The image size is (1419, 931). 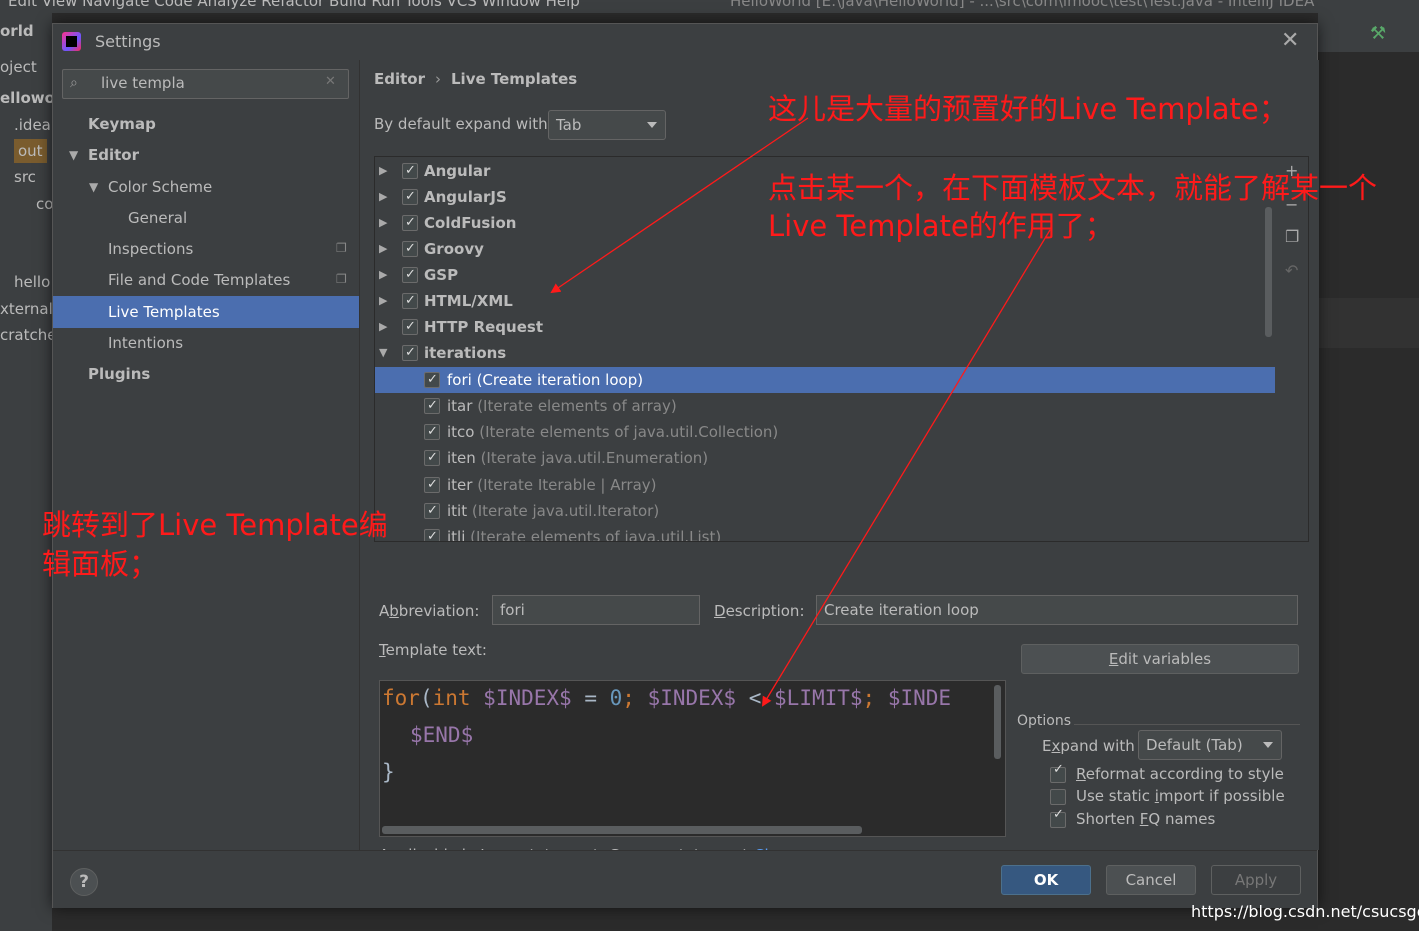 I want to click on template-row: itit (Iterate java.util.Iterator), so click(x=825, y=511).